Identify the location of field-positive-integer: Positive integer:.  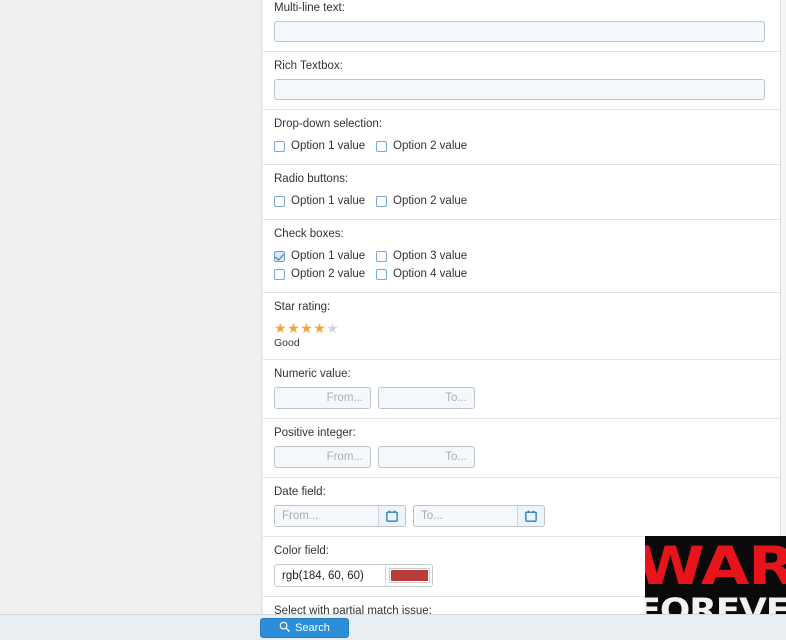
(521, 448).